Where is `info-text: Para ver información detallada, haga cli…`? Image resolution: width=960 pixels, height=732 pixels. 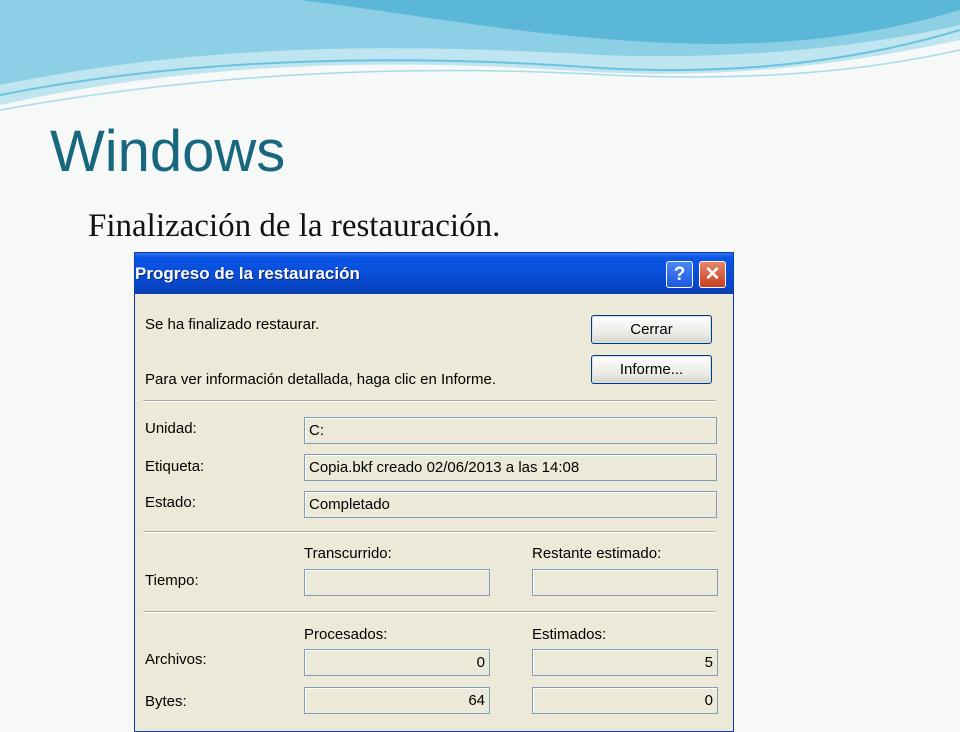 info-text: Para ver información detallada, haga cli… is located at coordinates (321, 379).